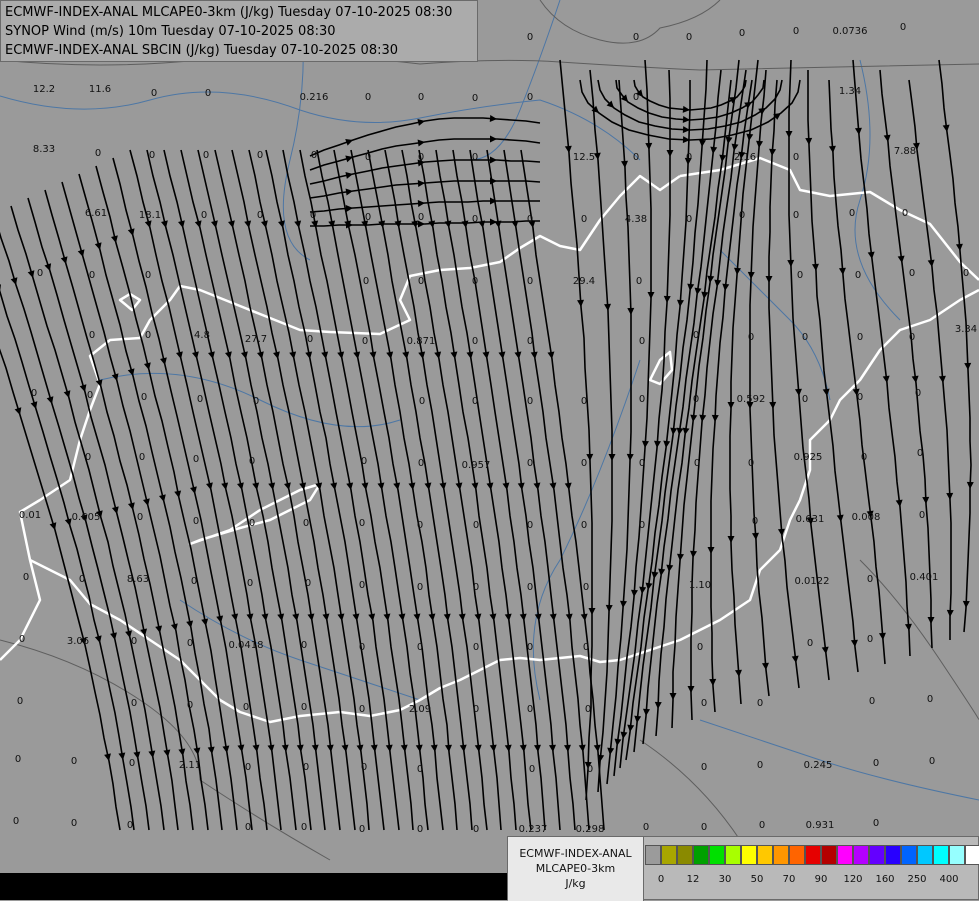 This screenshot has height=901, width=979. Describe the element at coordinates (44, 89) in the screenshot. I see `cape-value-label: 12.2` at that location.